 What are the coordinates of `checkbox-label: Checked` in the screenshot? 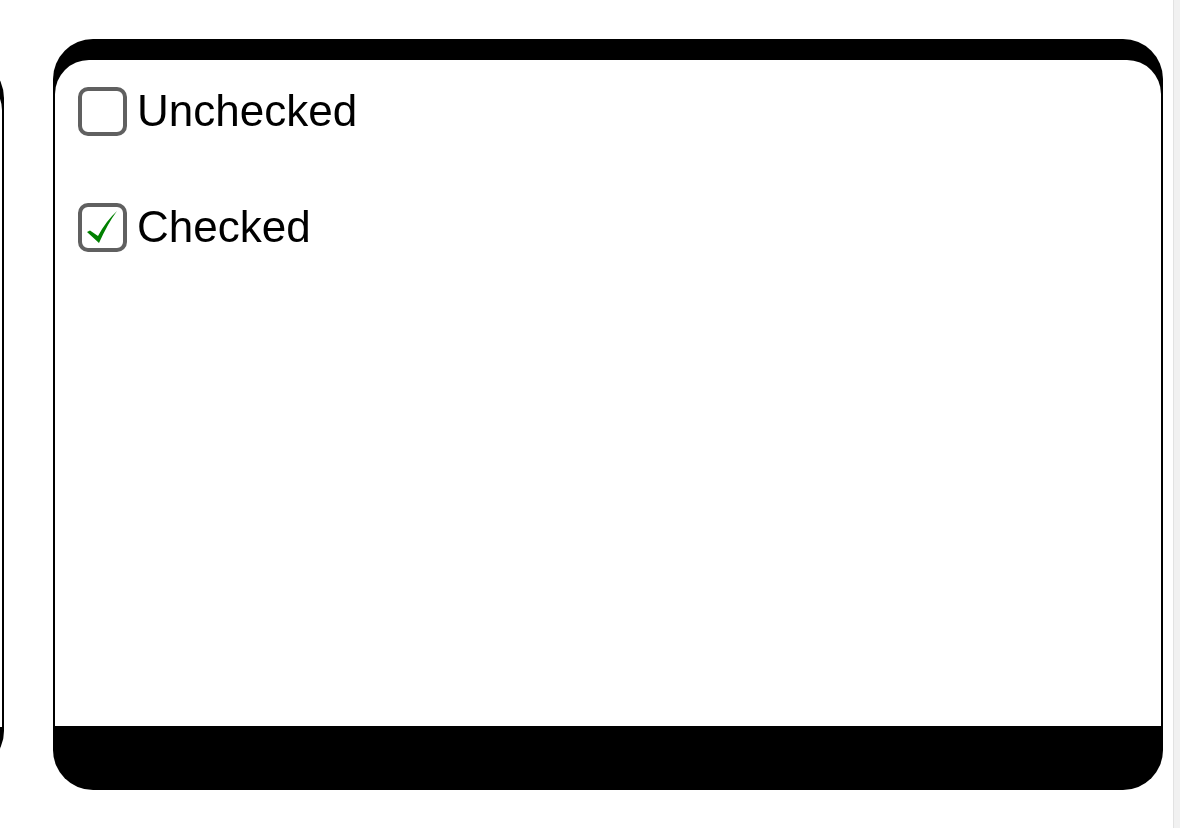 It's located at (224, 227).